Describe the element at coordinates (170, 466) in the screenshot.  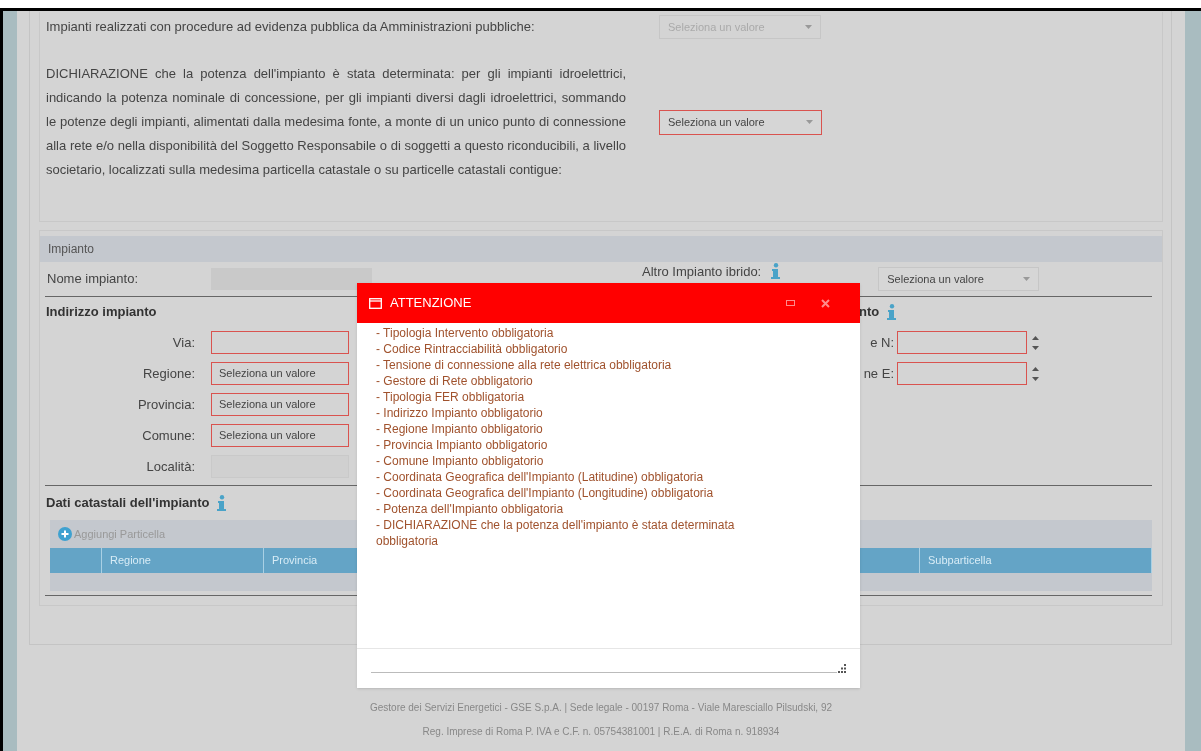
I see `field-label: Località:` at that location.